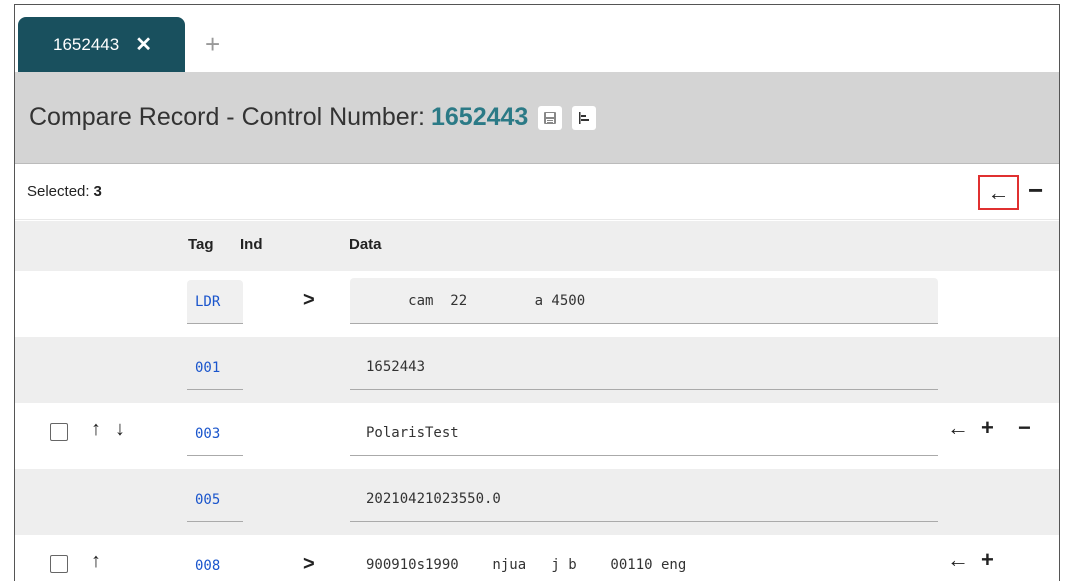 The height and width of the screenshot is (581, 1068). What do you see at coordinates (201, 244) in the screenshot?
I see `column-tag: Tag` at bounding box center [201, 244].